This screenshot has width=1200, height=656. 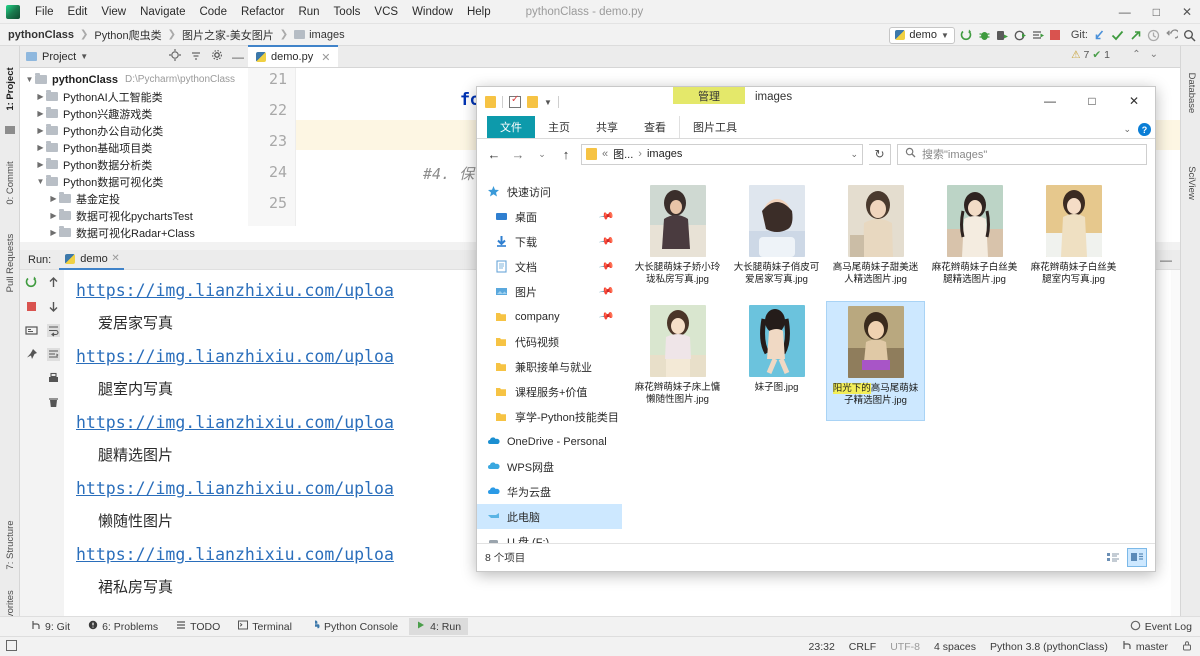 I want to click on file-item: 妹子图.jpg, so click(x=776, y=361).